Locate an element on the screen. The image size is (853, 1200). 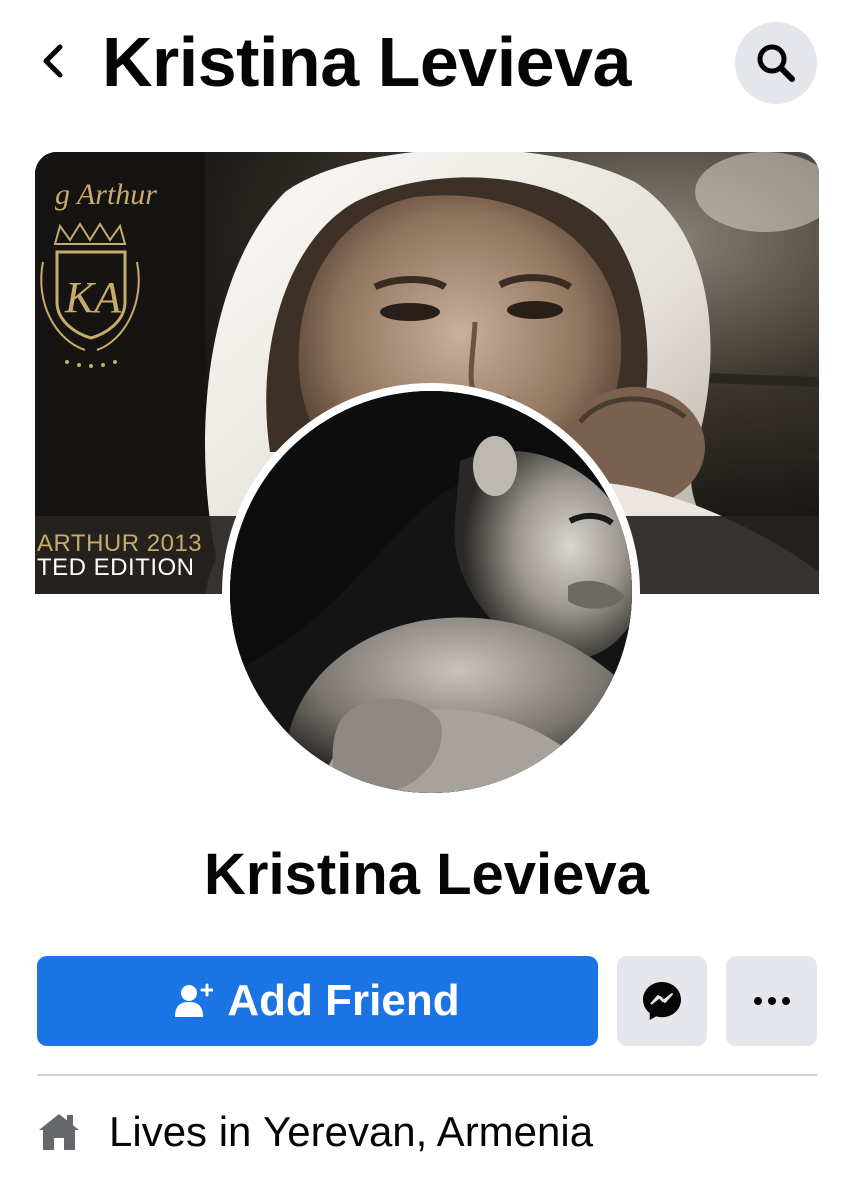
add-person-icon is located at coordinates (194, 1001).